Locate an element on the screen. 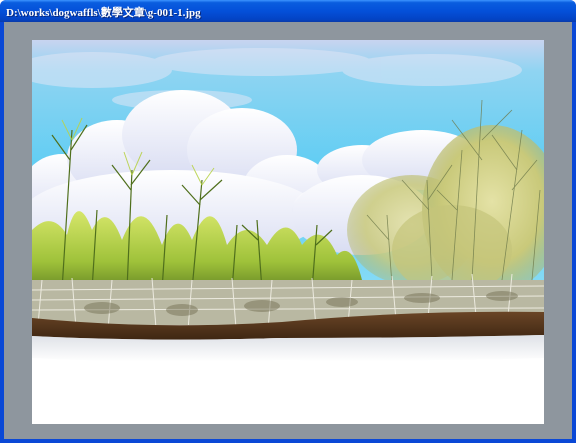 The height and width of the screenshot is (443, 576). window-border-right is located at coordinates (574, 232).